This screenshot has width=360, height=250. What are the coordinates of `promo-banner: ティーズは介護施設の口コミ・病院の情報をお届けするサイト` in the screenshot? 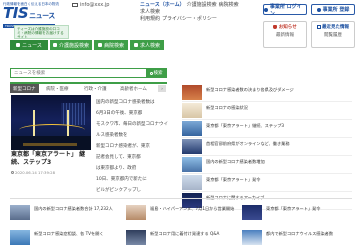 It's located at (41, 32).